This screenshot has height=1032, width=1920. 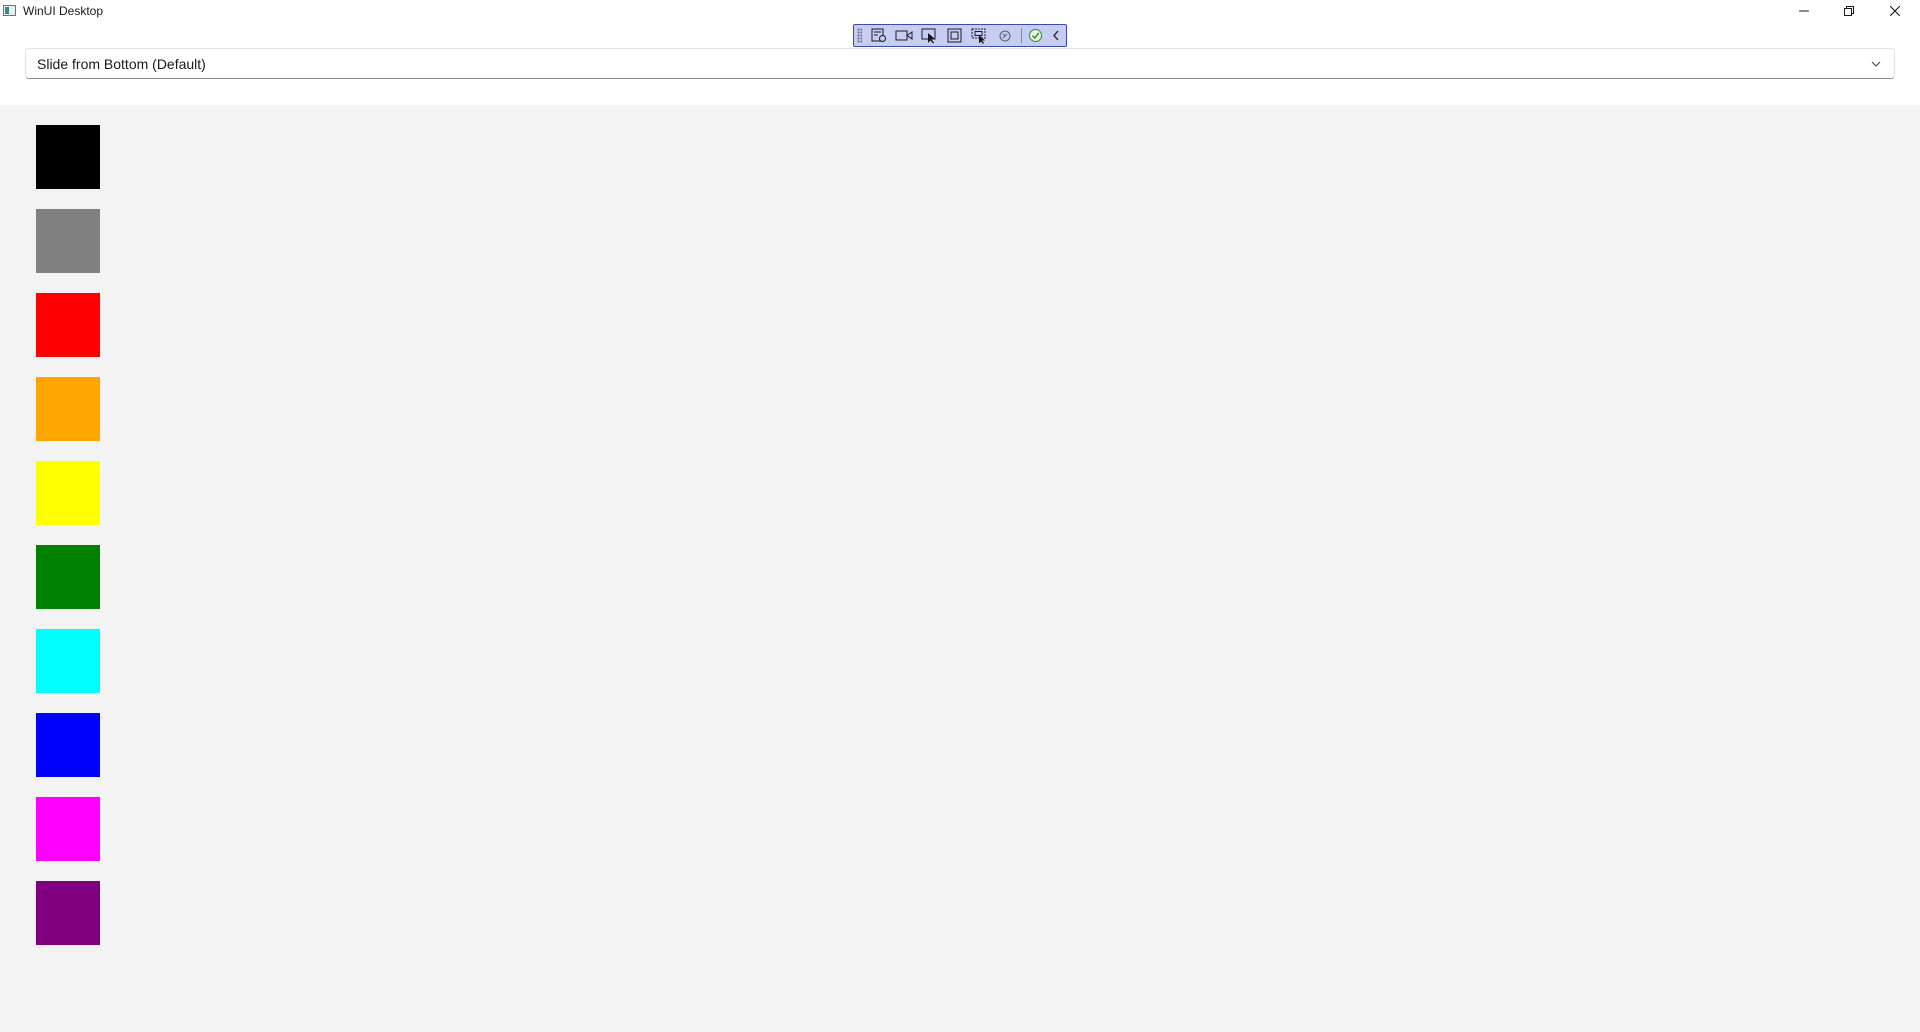 What do you see at coordinates (68, 493) in the screenshot?
I see `color-swatch-yellow` at bounding box center [68, 493].